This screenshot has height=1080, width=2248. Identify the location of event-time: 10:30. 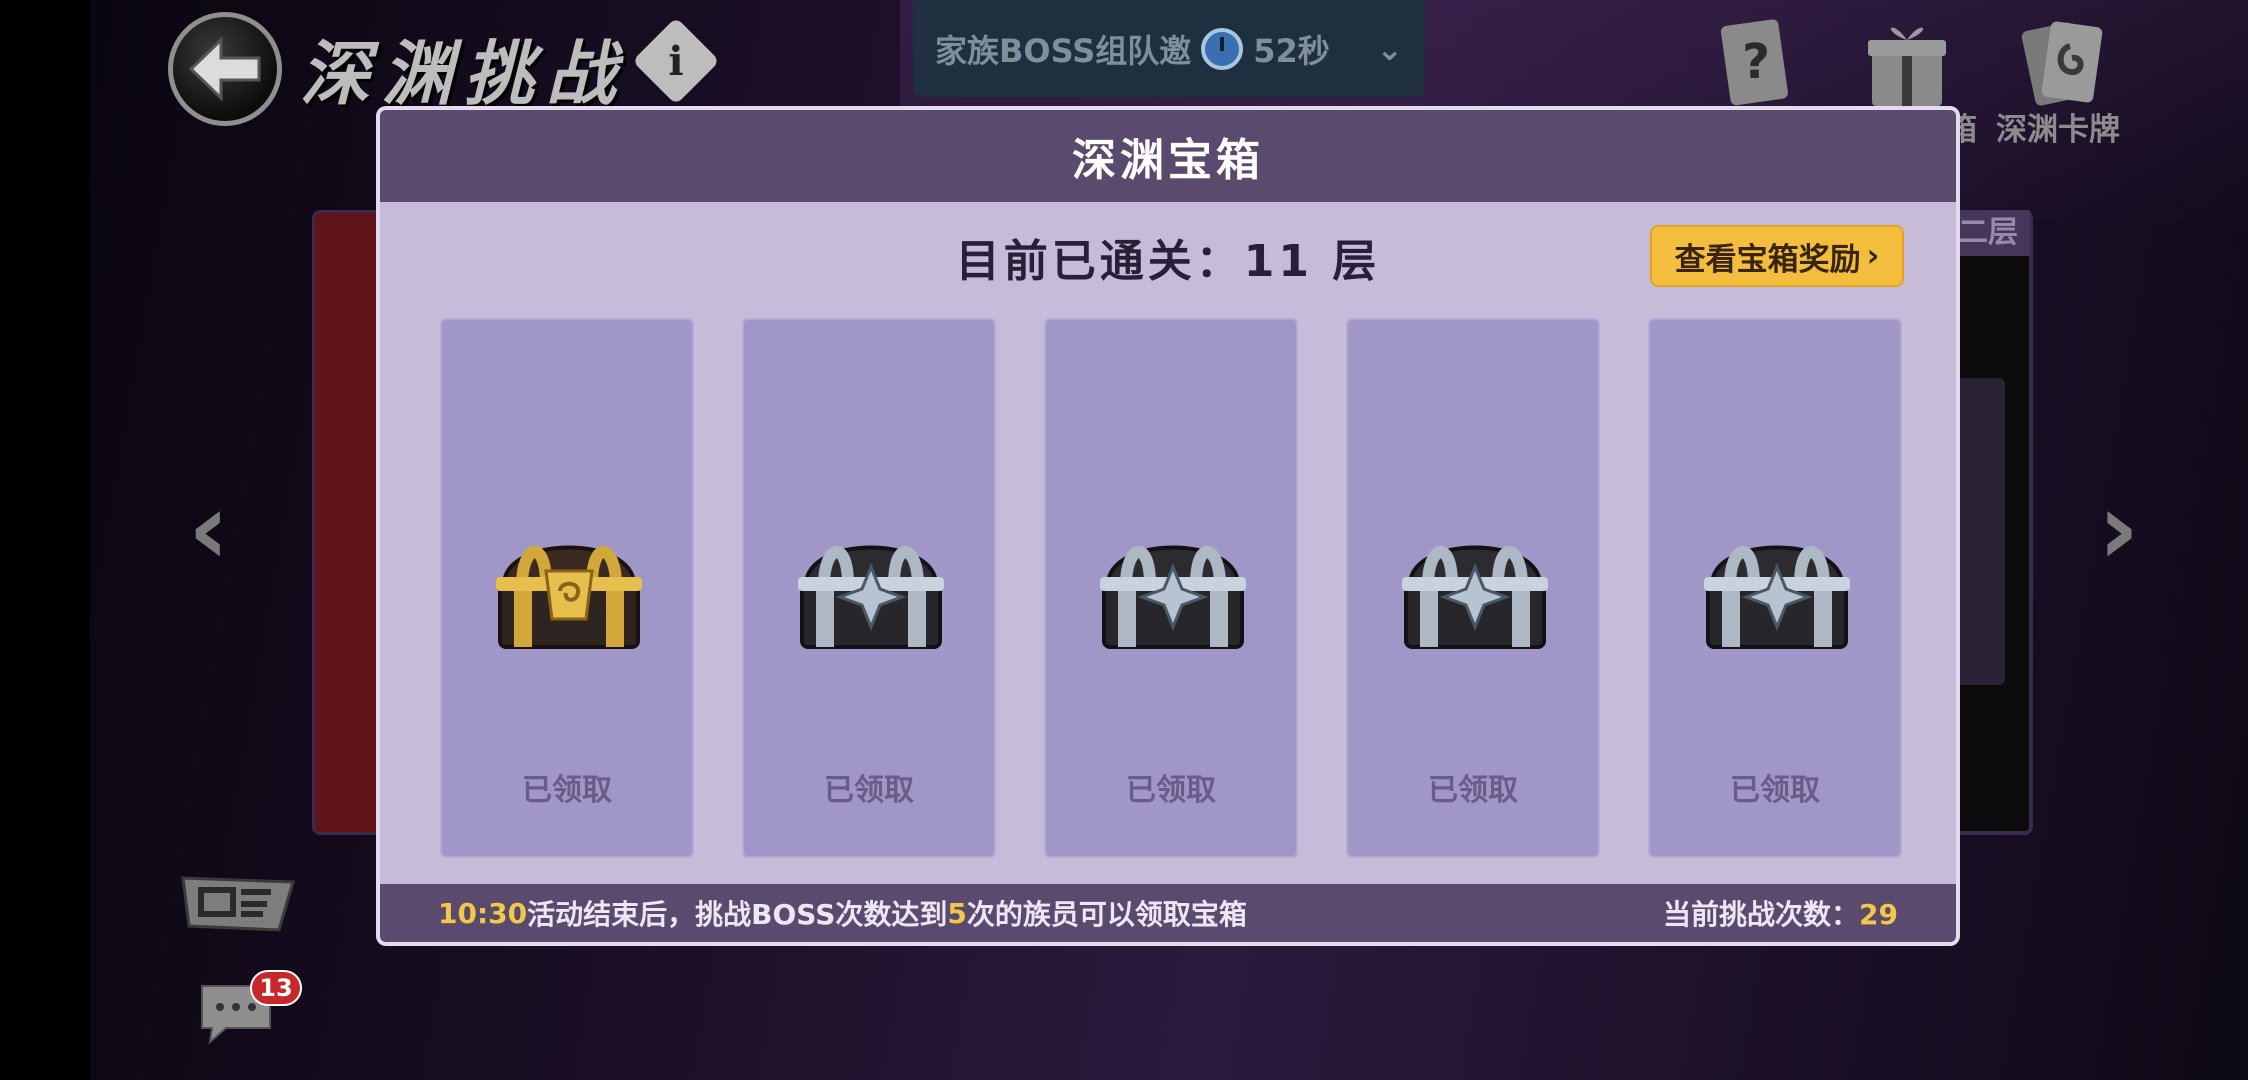
(483, 913).